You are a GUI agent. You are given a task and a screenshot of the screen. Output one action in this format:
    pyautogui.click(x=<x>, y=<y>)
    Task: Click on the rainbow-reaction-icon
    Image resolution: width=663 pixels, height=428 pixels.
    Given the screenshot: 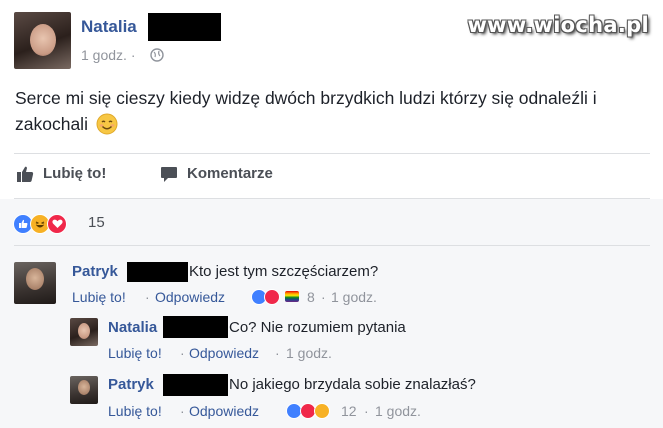 What is the action you would take?
    pyautogui.click(x=292, y=296)
    